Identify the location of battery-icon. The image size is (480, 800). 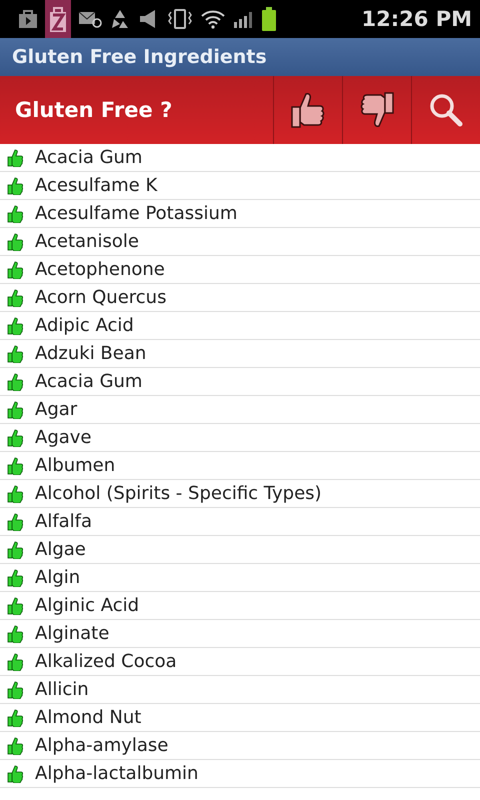
(269, 19).